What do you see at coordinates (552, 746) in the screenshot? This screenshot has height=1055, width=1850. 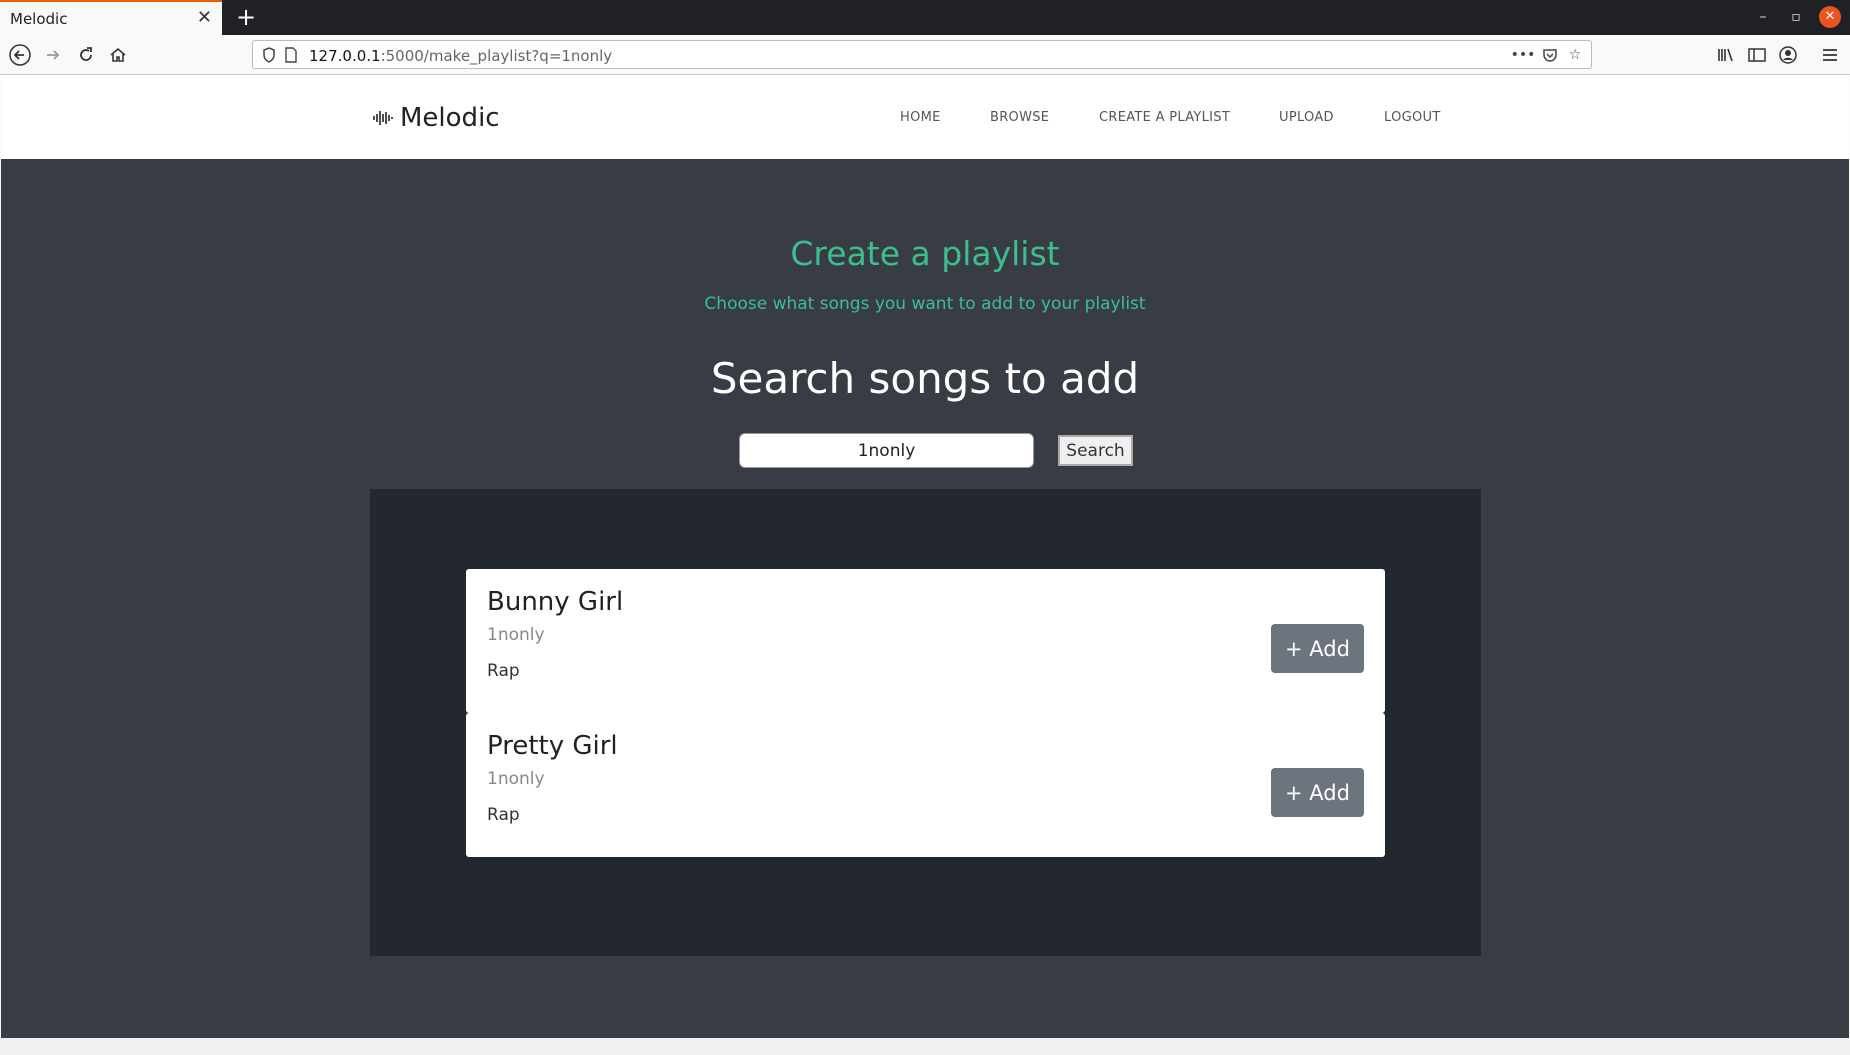 I see `song-title: Pretty Girl` at bounding box center [552, 746].